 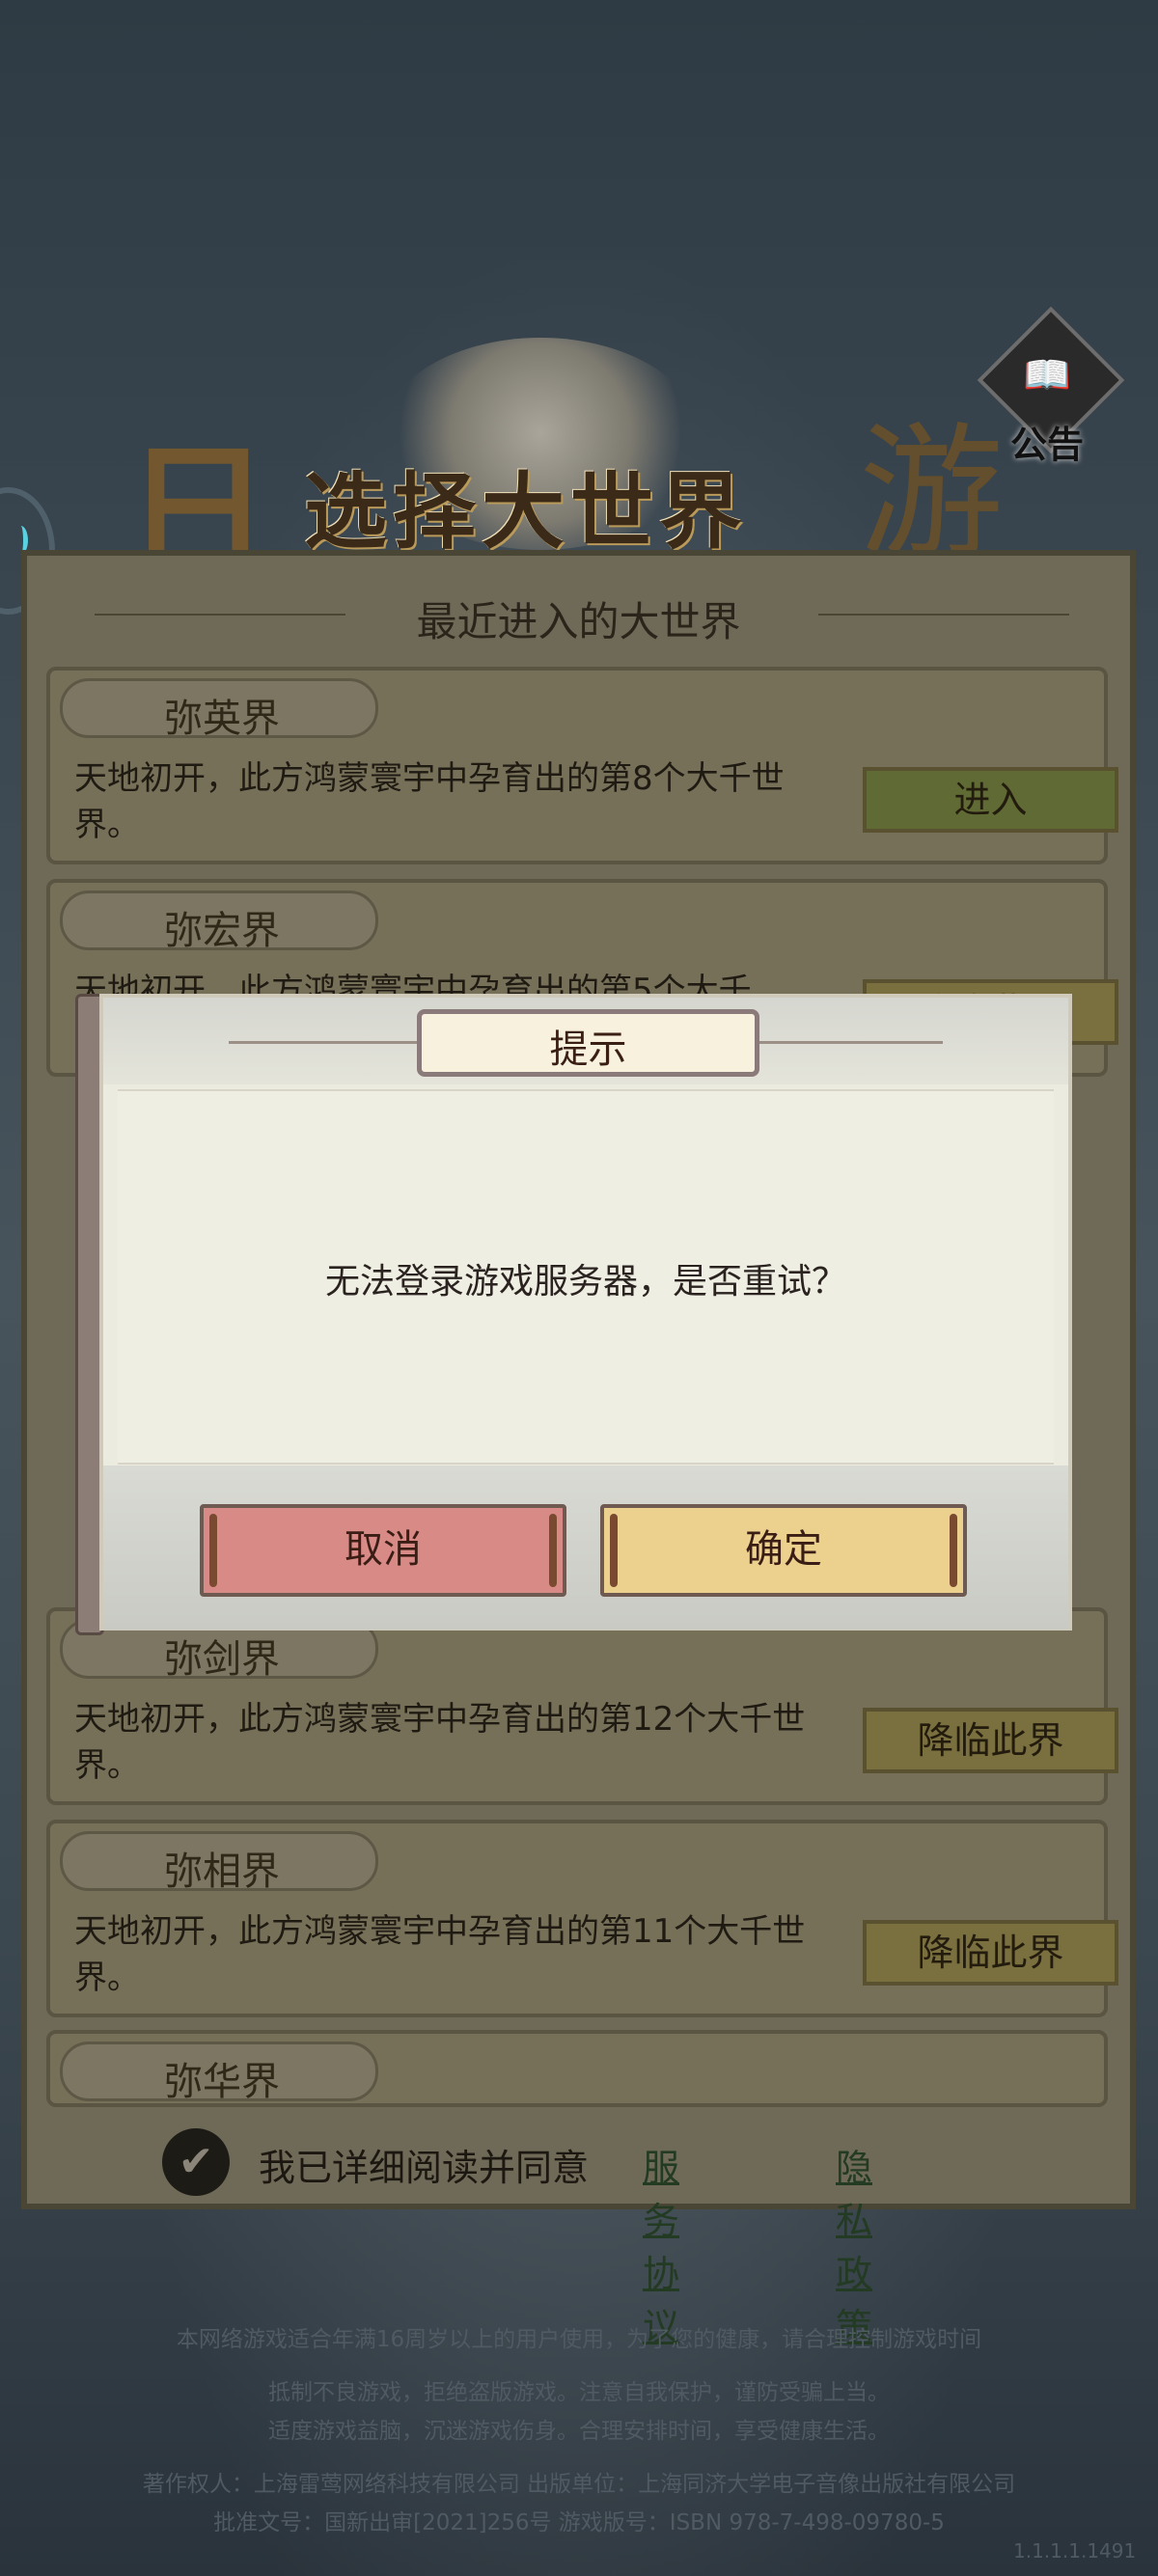 I want to click on world-card: 弥相界 天地初开，此方鸿蒙寰宇中孕育出的第11个大千世界。 降临此界, so click(x=582, y=1918).